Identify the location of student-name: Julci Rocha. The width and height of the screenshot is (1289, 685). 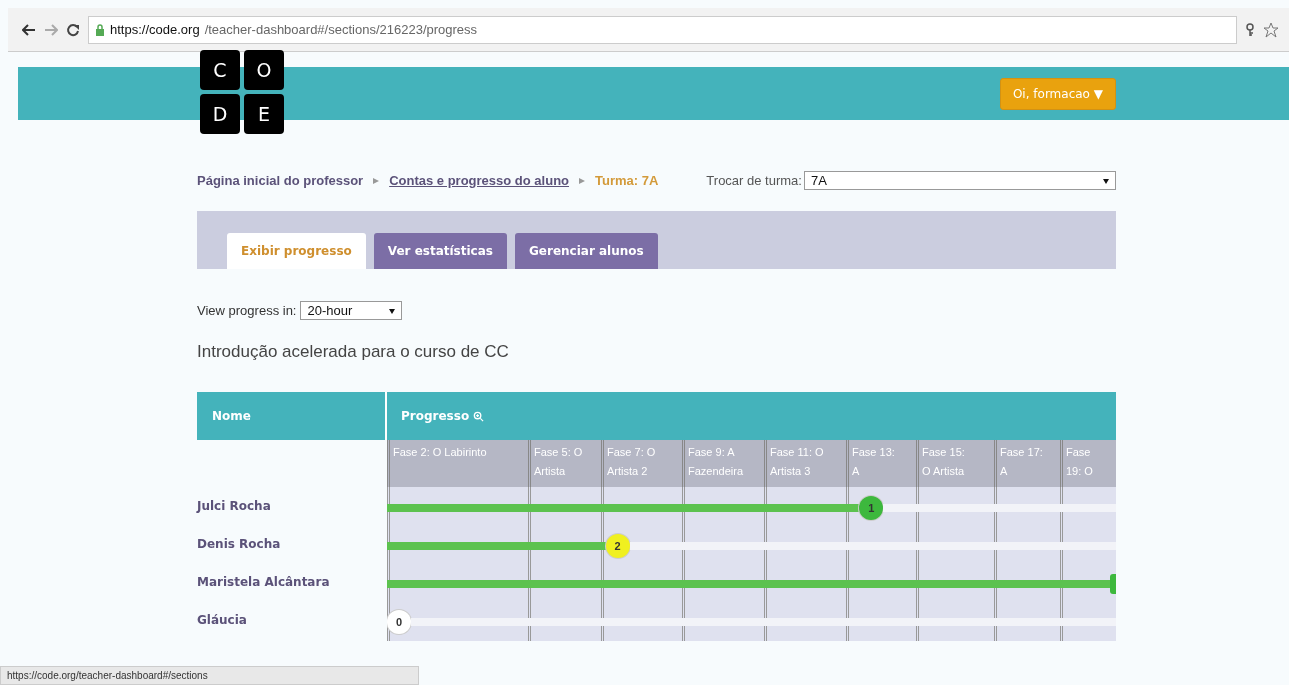
(292, 506).